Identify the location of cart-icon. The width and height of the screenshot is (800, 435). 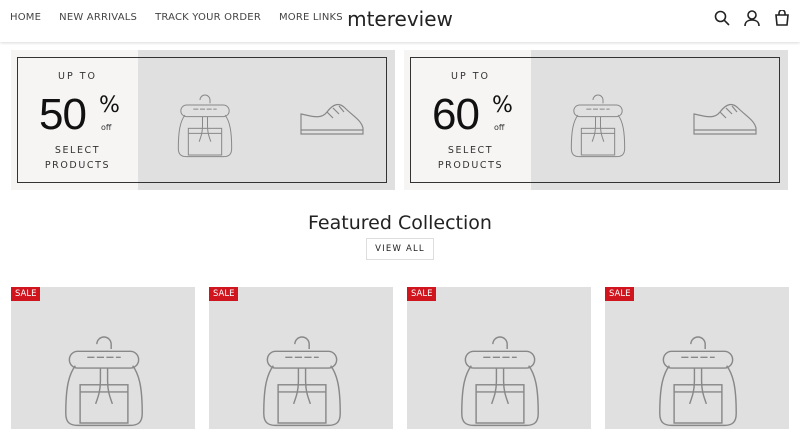
(782, 18).